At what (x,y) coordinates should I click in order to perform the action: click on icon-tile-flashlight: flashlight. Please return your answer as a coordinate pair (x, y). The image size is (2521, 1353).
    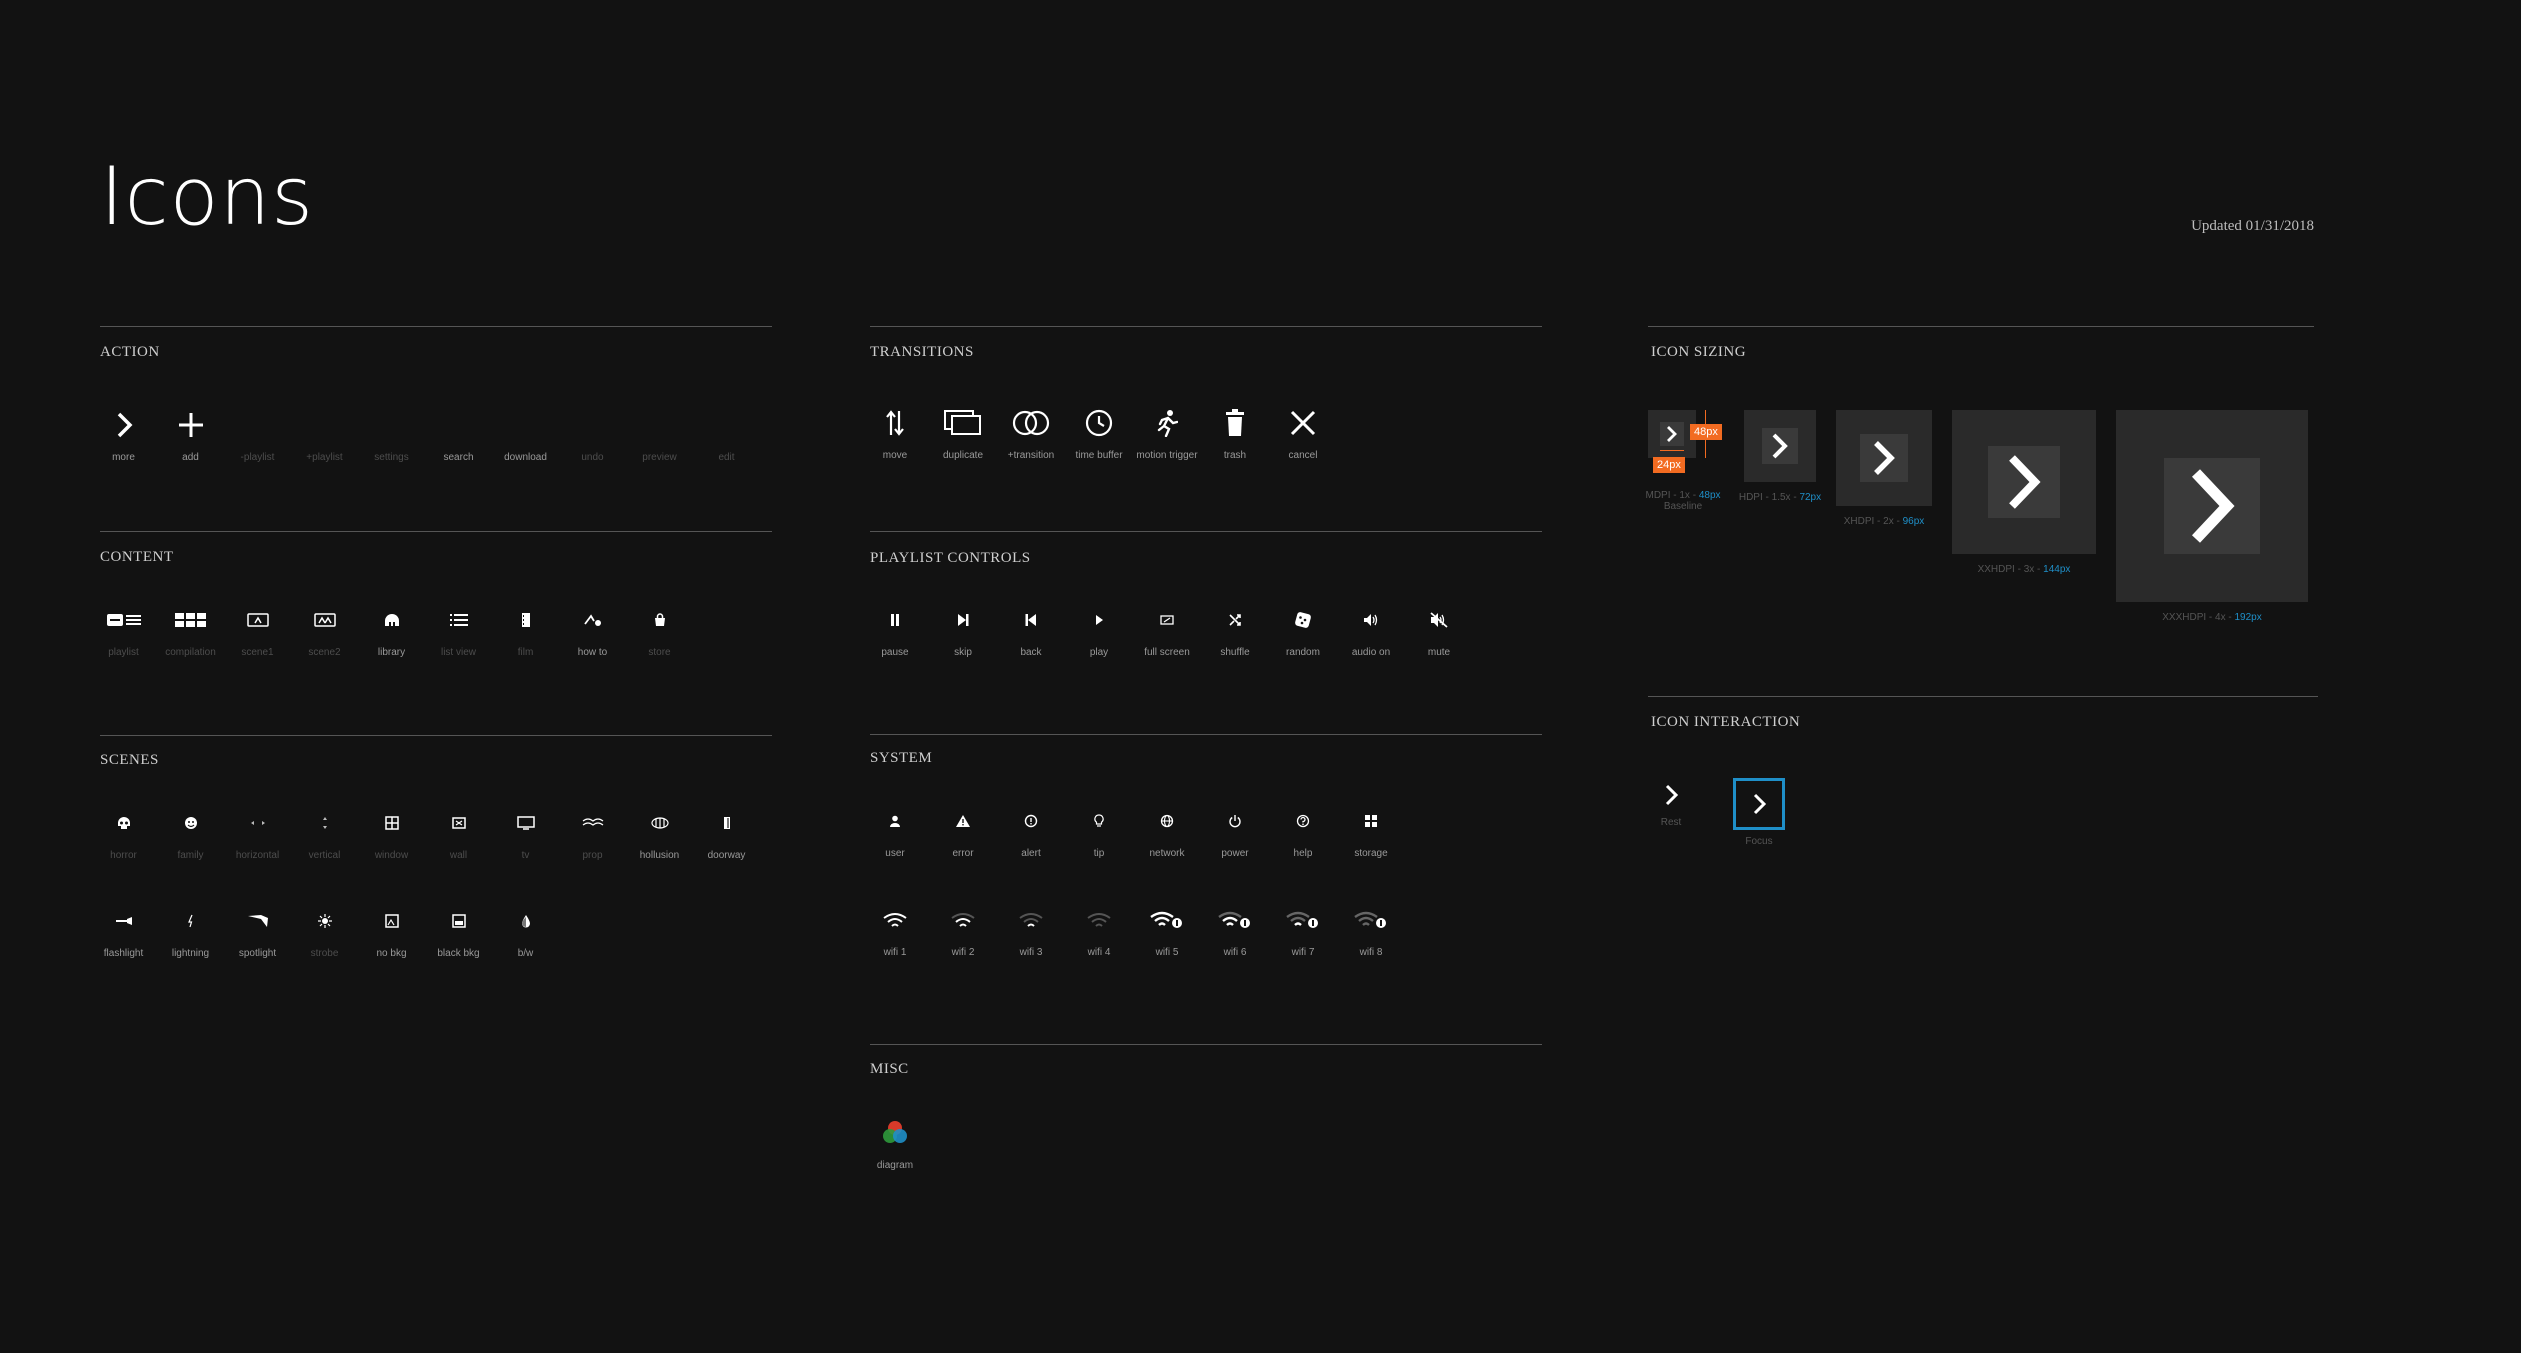
    Looking at the image, I should click on (123, 928).